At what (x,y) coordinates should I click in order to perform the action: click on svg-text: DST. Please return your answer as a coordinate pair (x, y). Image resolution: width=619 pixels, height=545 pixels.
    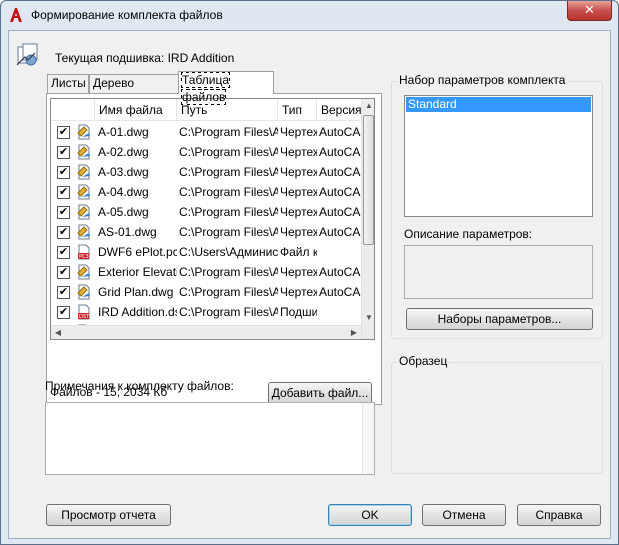
    Looking at the image, I should click on (84, 317).